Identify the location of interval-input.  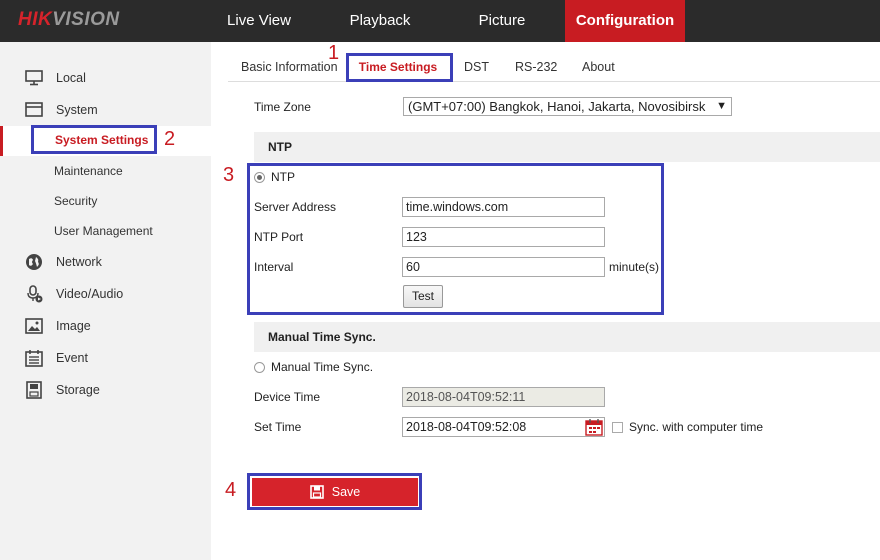
(503, 267).